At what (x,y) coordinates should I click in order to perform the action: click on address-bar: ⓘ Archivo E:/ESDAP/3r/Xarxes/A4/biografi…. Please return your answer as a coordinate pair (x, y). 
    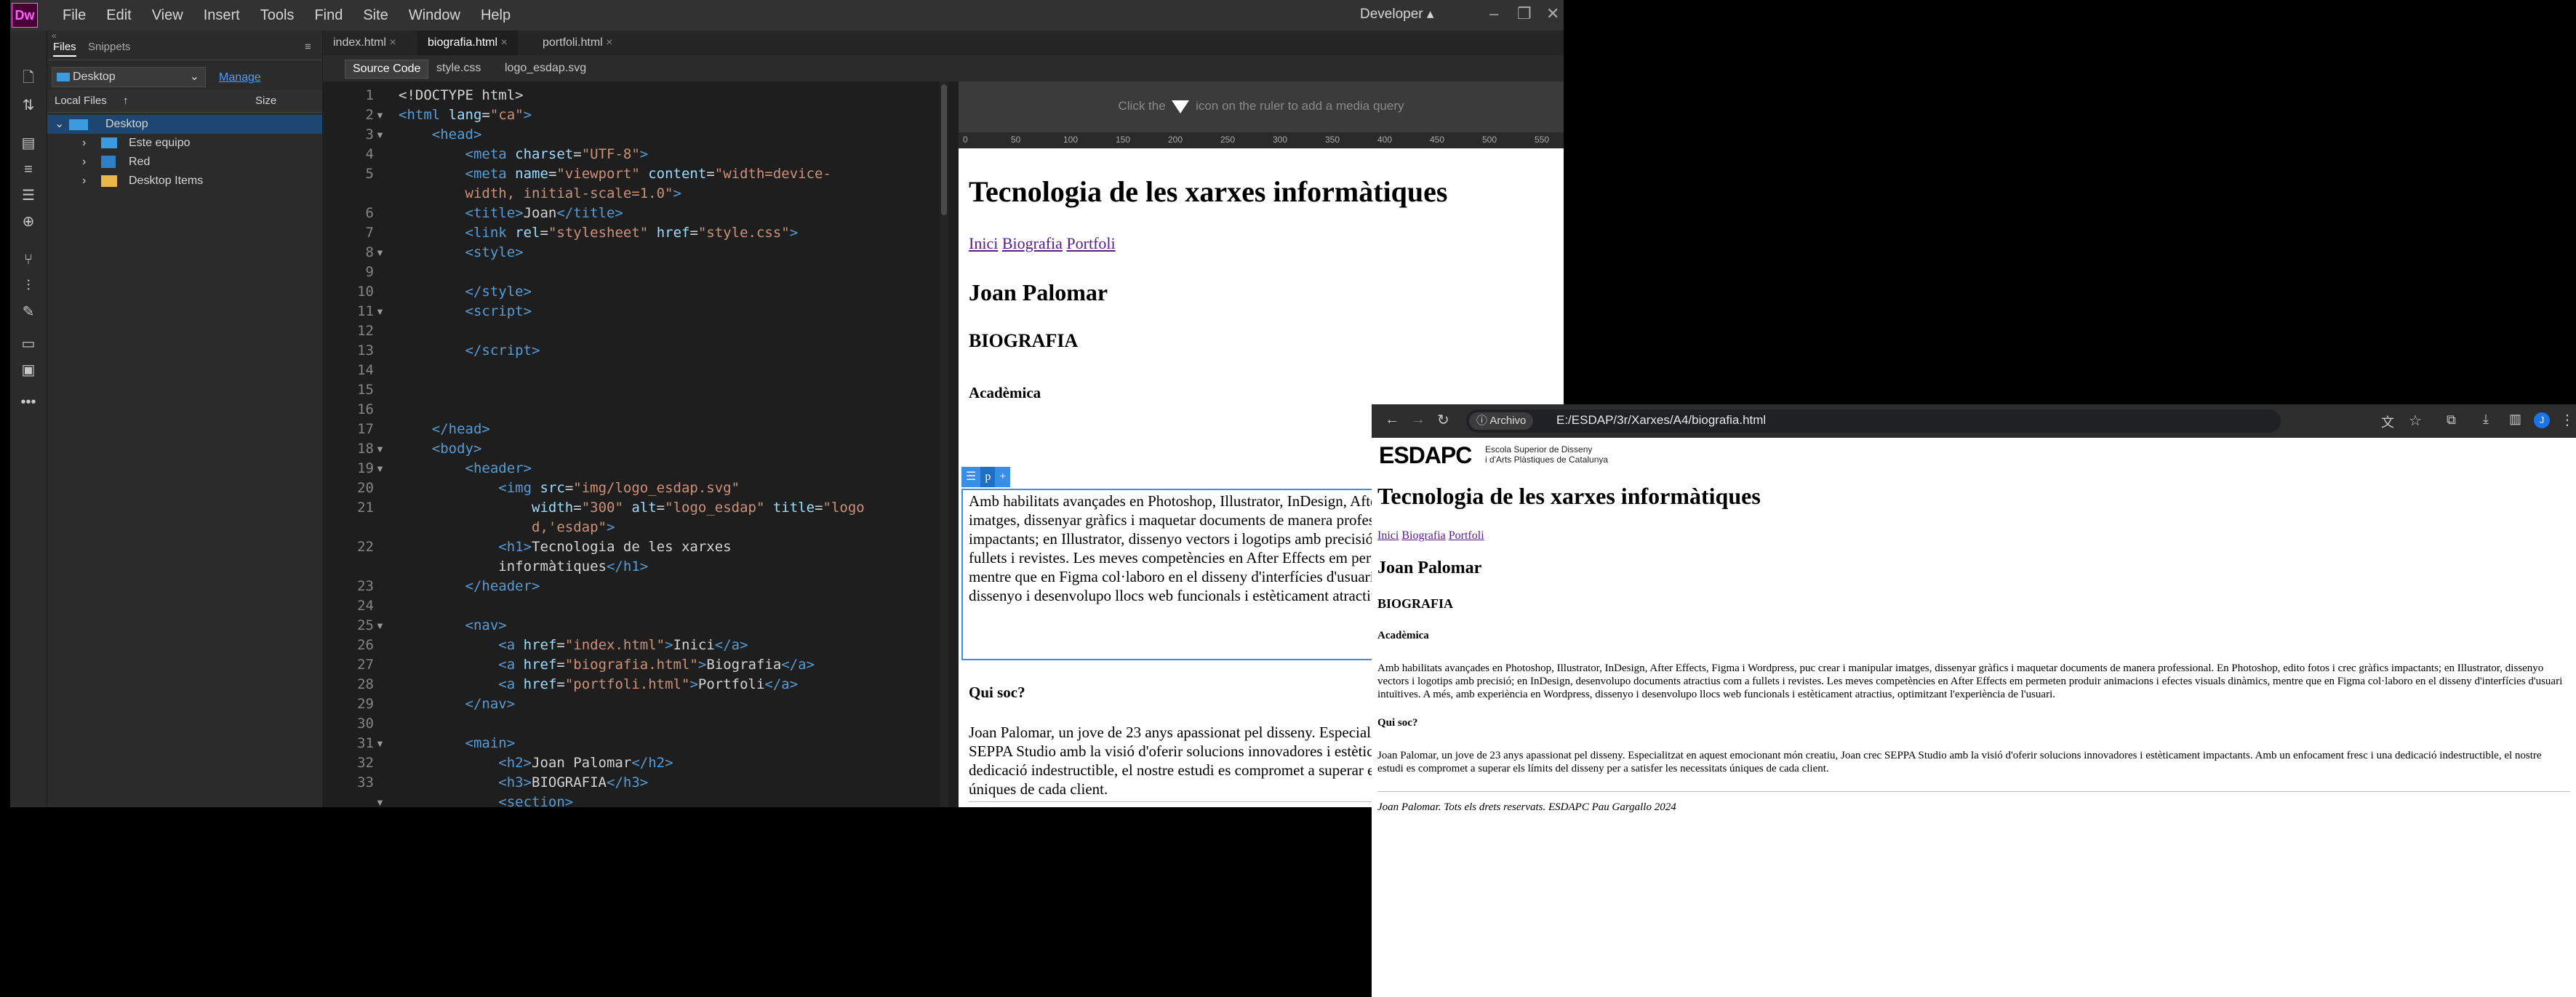
    Looking at the image, I should click on (1873, 421).